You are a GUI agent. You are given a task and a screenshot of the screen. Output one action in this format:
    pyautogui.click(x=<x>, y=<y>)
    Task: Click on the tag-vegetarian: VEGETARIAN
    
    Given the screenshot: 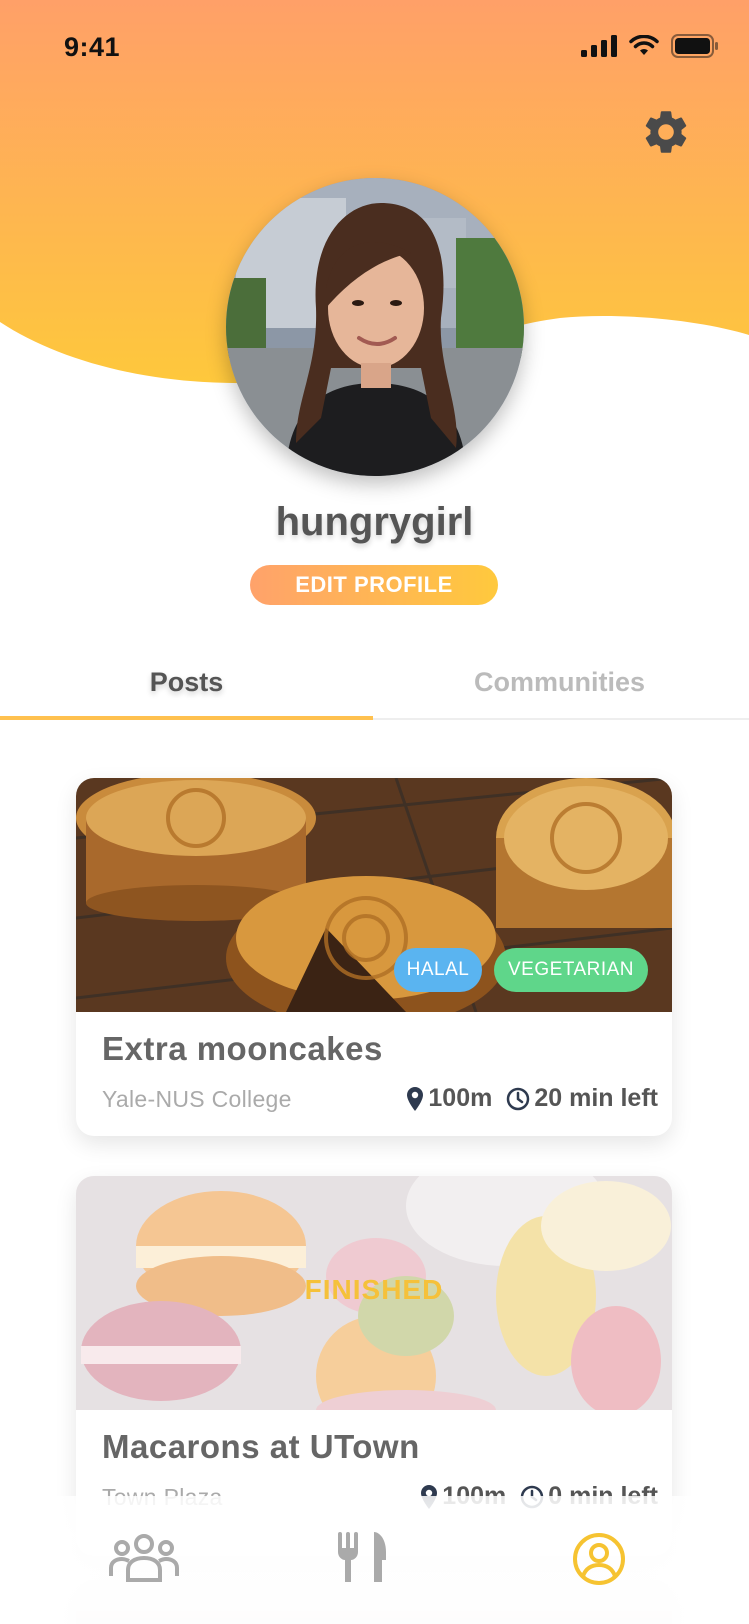 What is the action you would take?
    pyautogui.click(x=571, y=970)
    